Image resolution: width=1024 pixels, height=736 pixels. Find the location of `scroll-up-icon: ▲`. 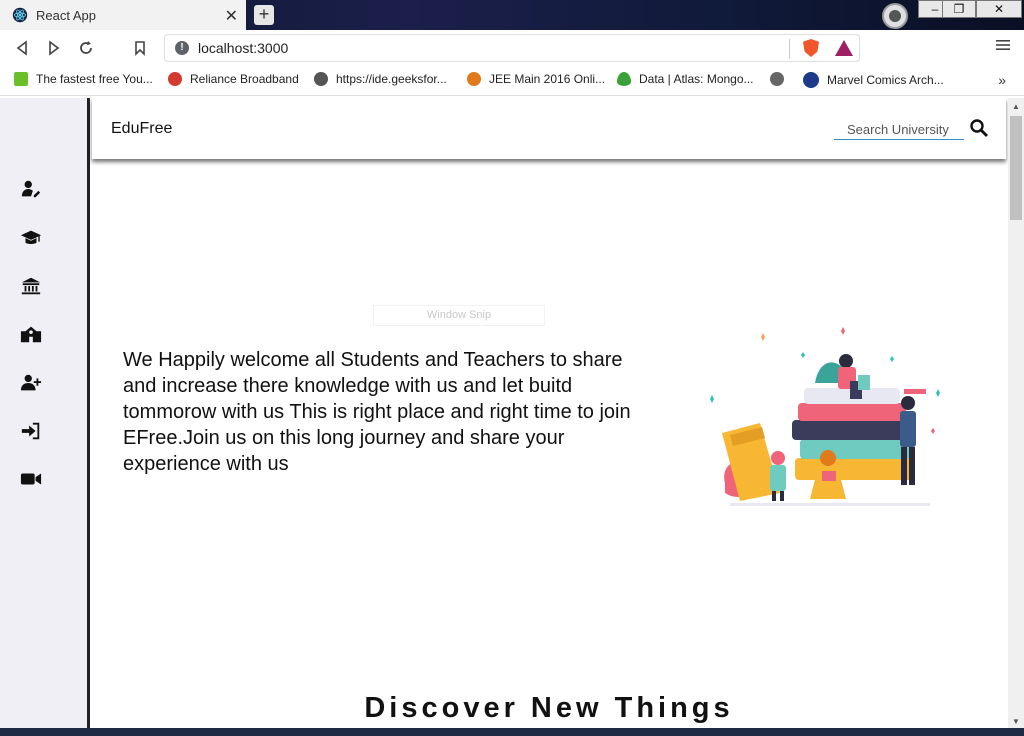

scroll-up-icon: ▲ is located at coordinates (1016, 106).